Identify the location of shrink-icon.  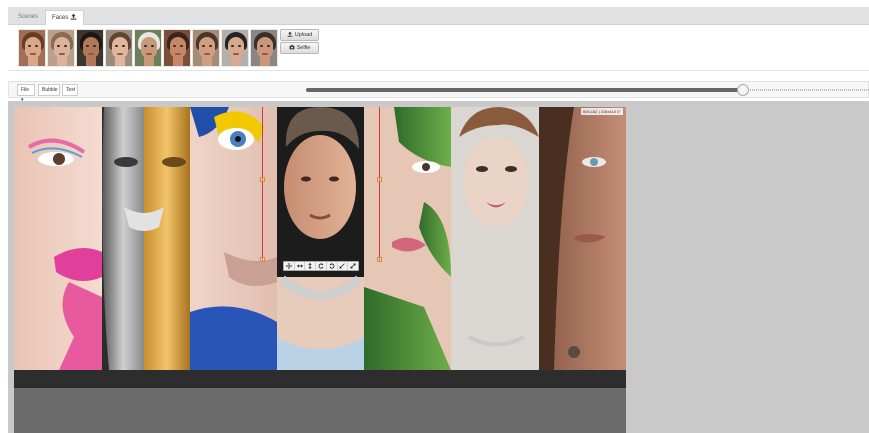
(342, 266).